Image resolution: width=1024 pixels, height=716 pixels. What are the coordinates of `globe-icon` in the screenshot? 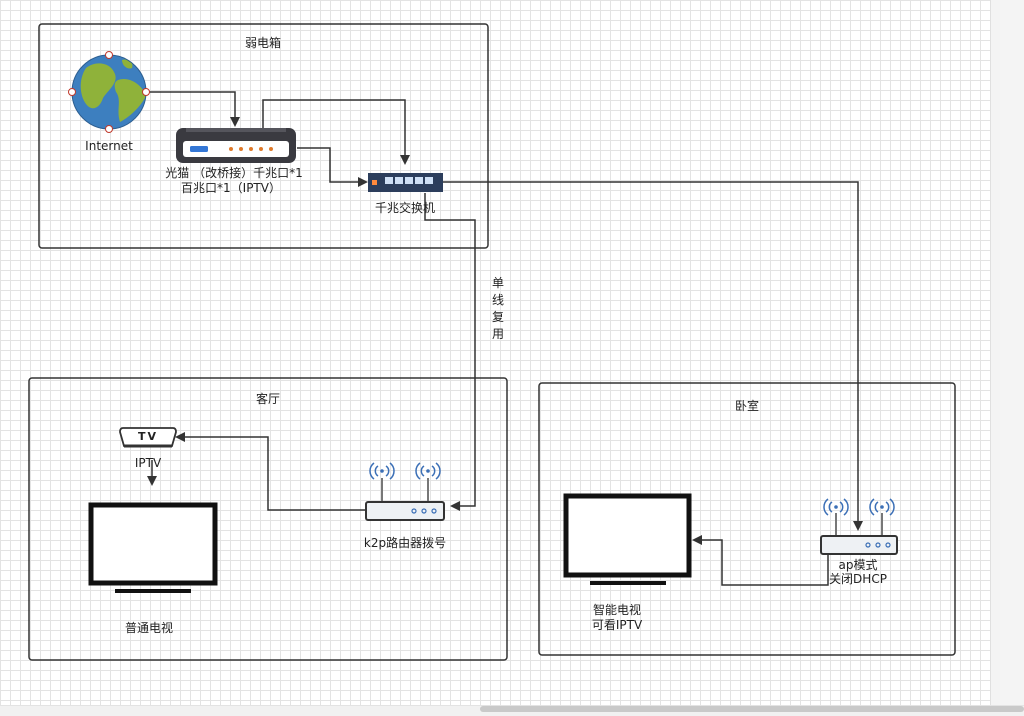 It's located at (109, 92).